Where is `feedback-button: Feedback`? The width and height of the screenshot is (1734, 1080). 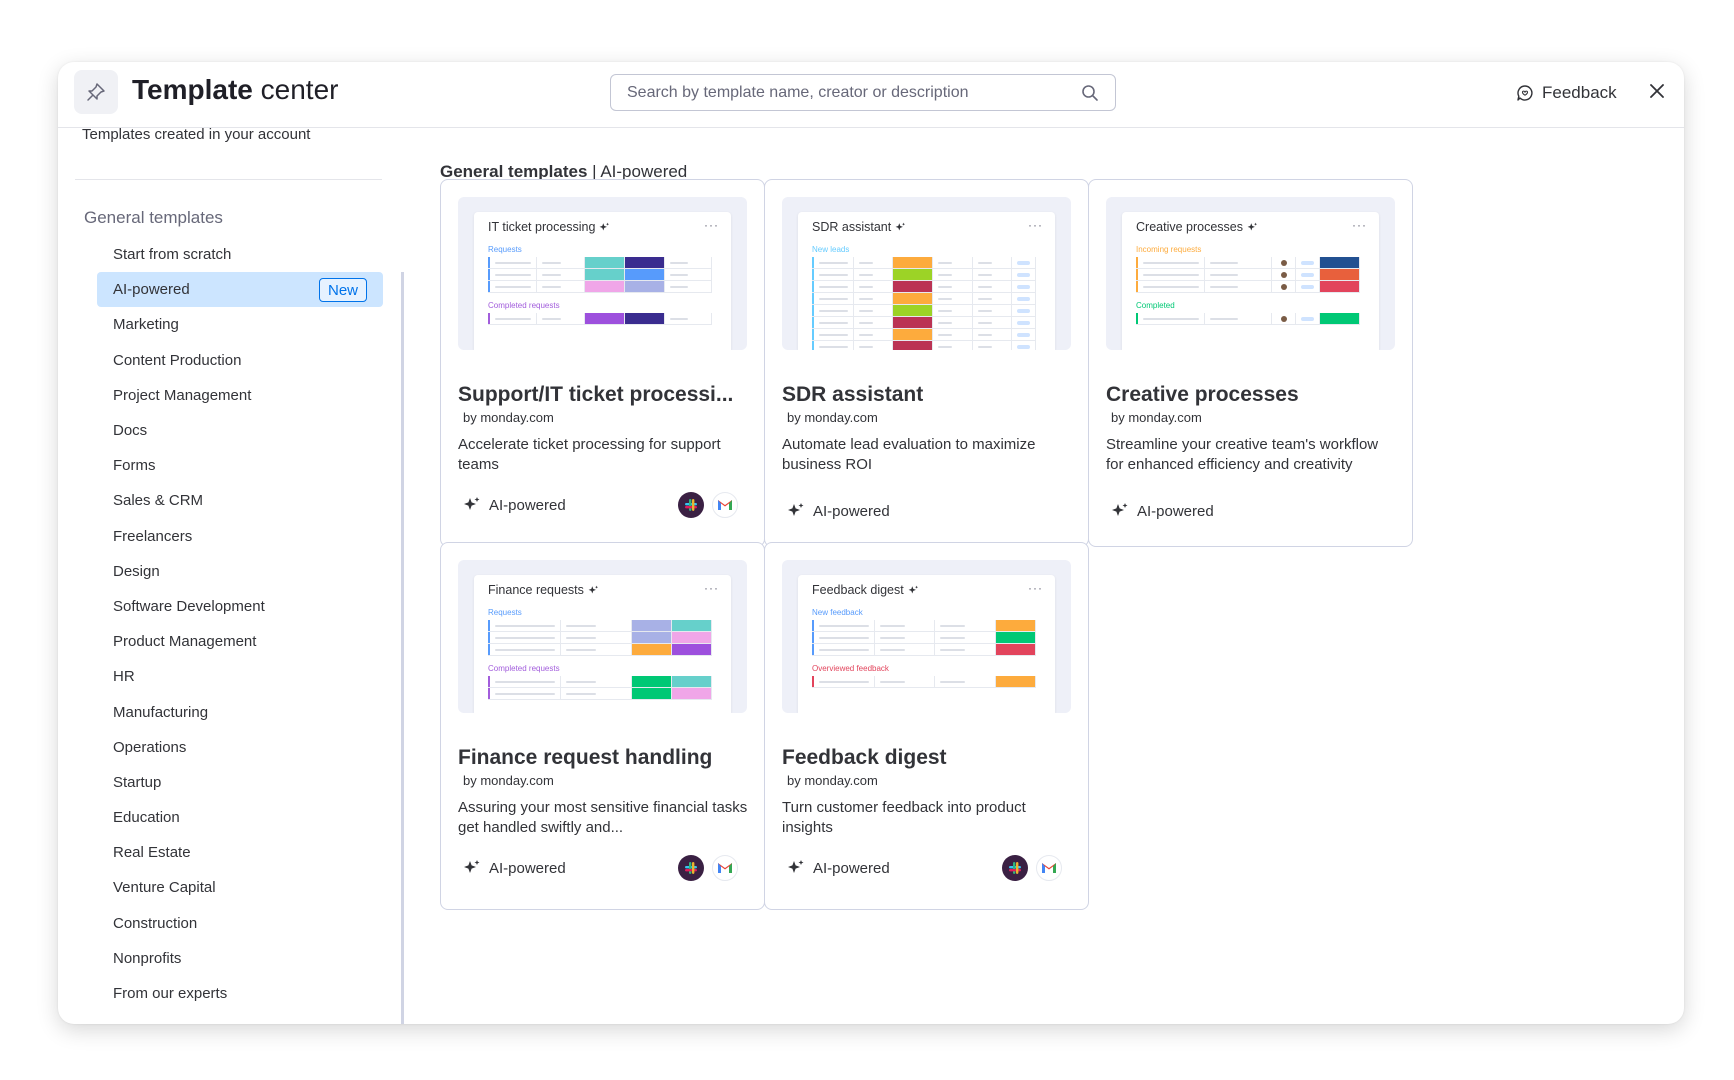
feedback-button: Feedback is located at coordinates (1566, 93).